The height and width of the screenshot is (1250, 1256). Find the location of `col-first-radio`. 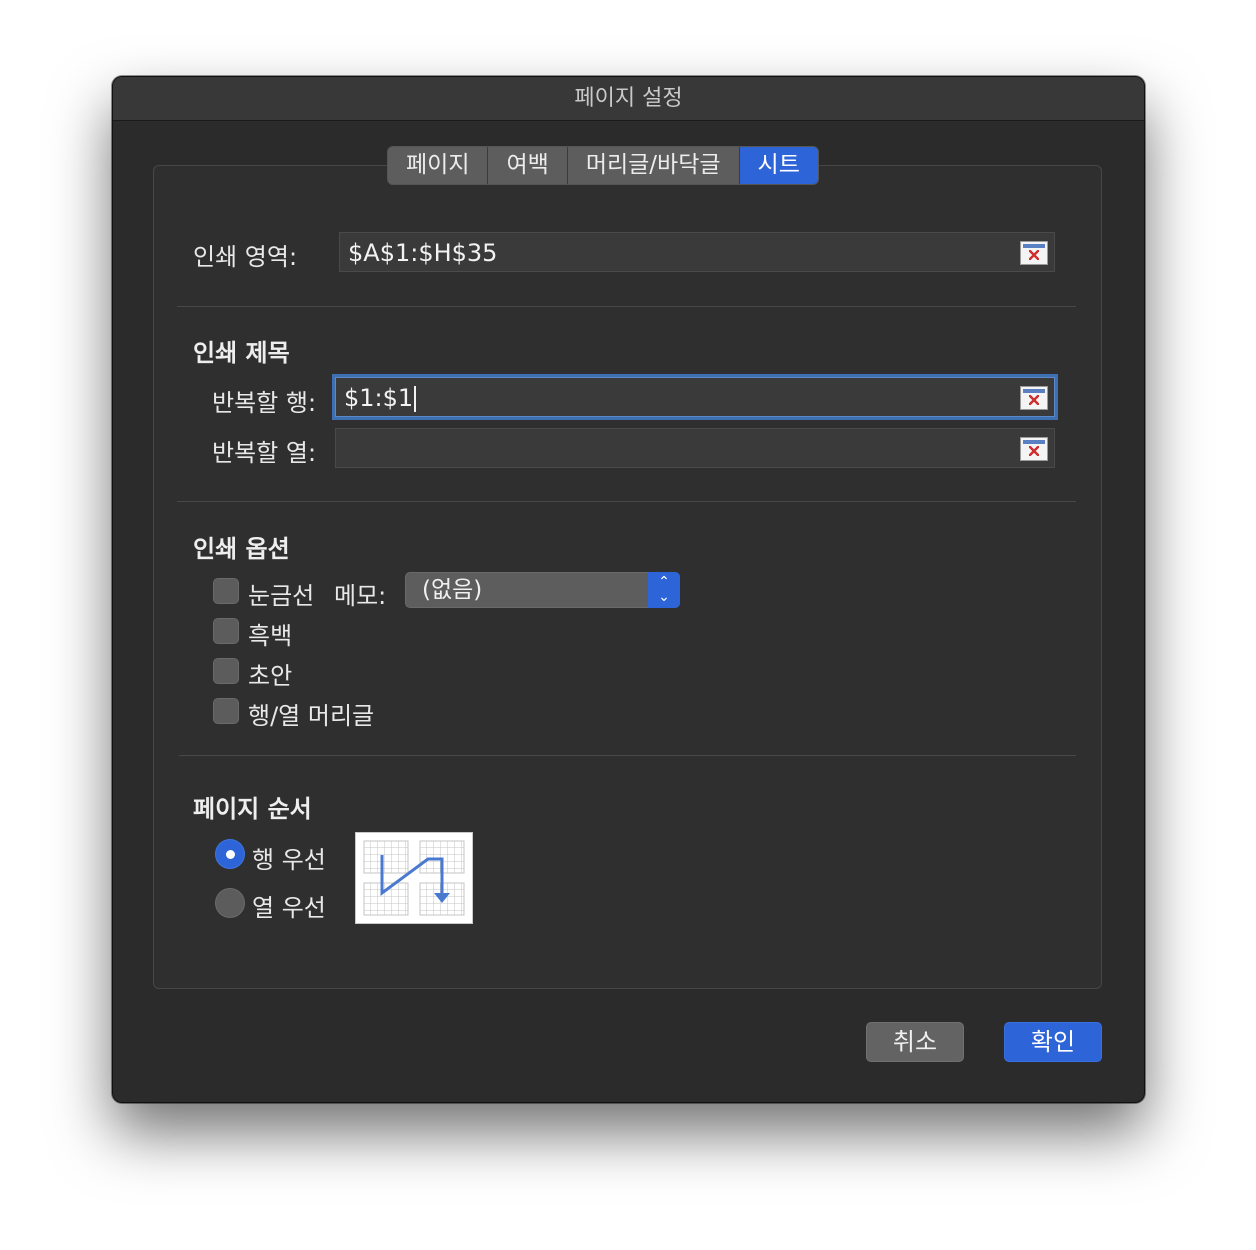

col-first-radio is located at coordinates (230, 903).